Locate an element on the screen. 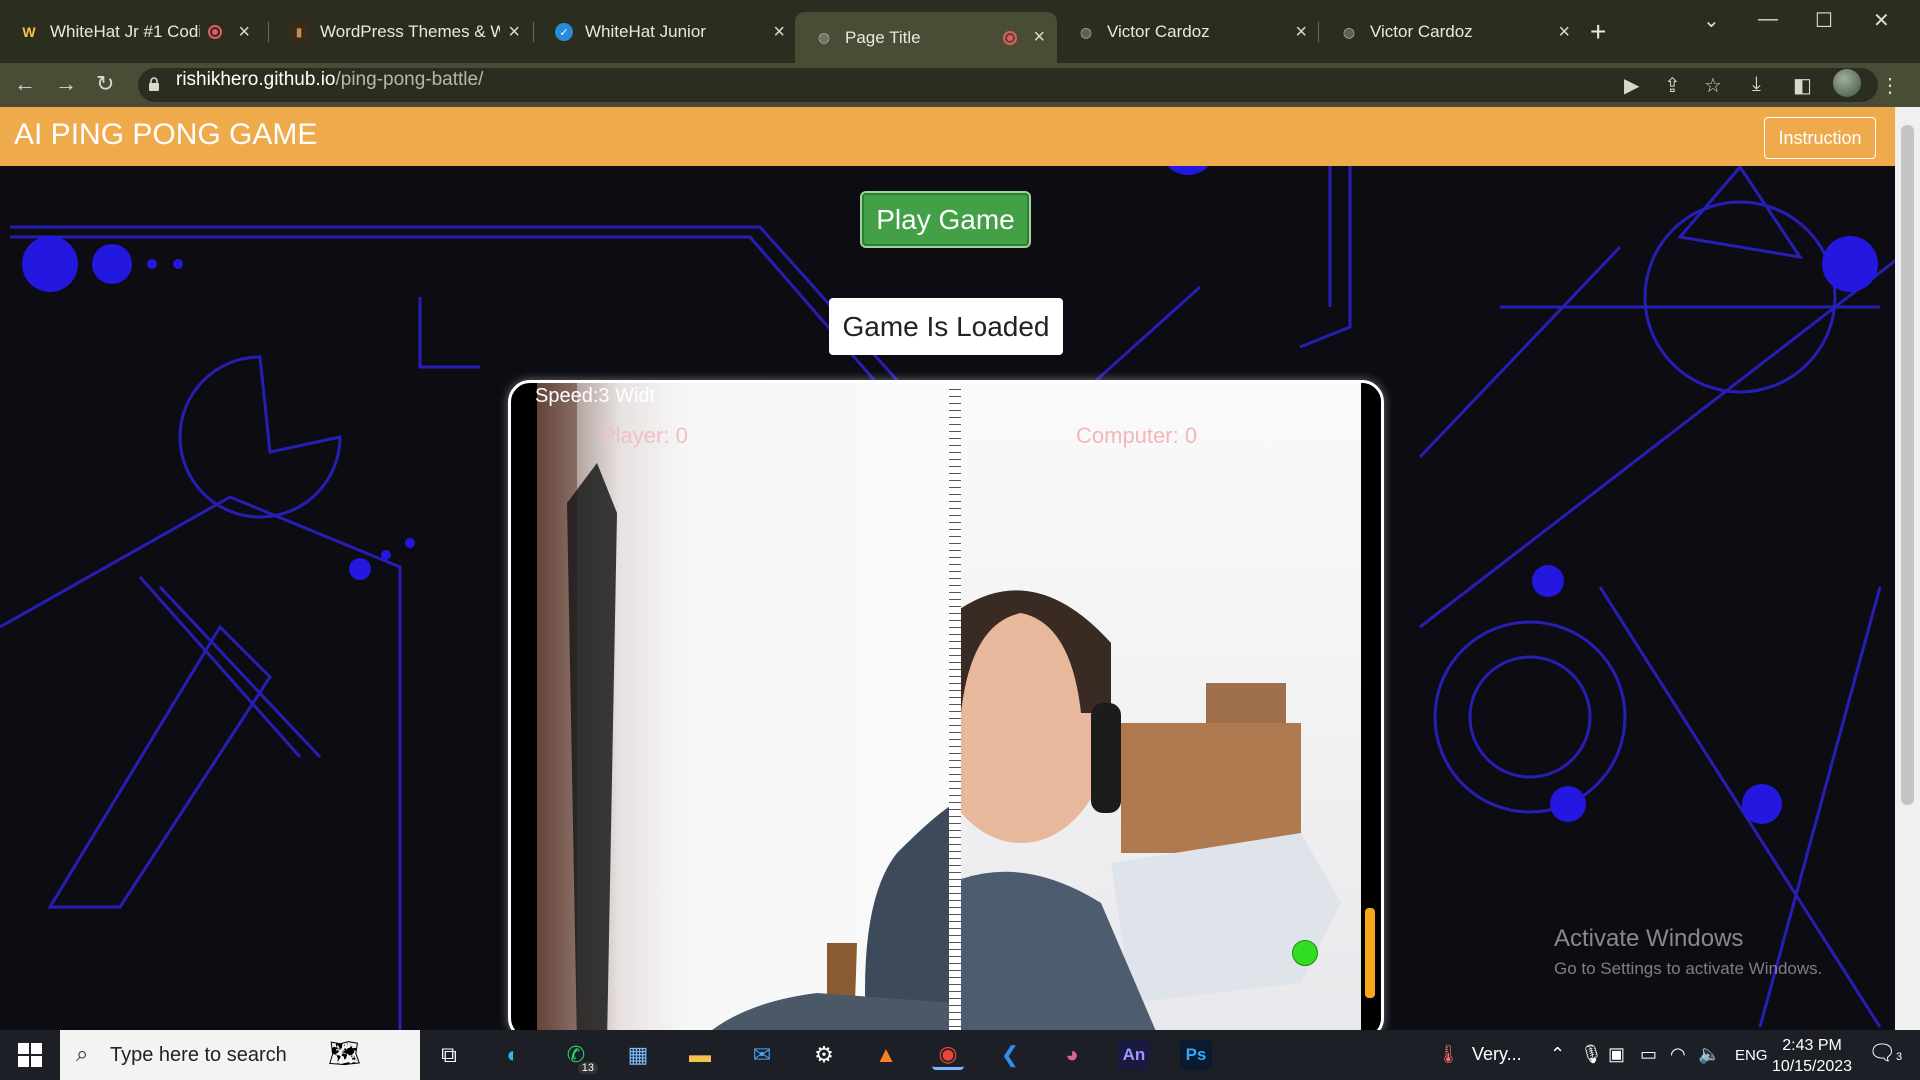 The width and height of the screenshot is (1920, 1080). microphone-icon: 🎙 is located at coordinates (1591, 1054).